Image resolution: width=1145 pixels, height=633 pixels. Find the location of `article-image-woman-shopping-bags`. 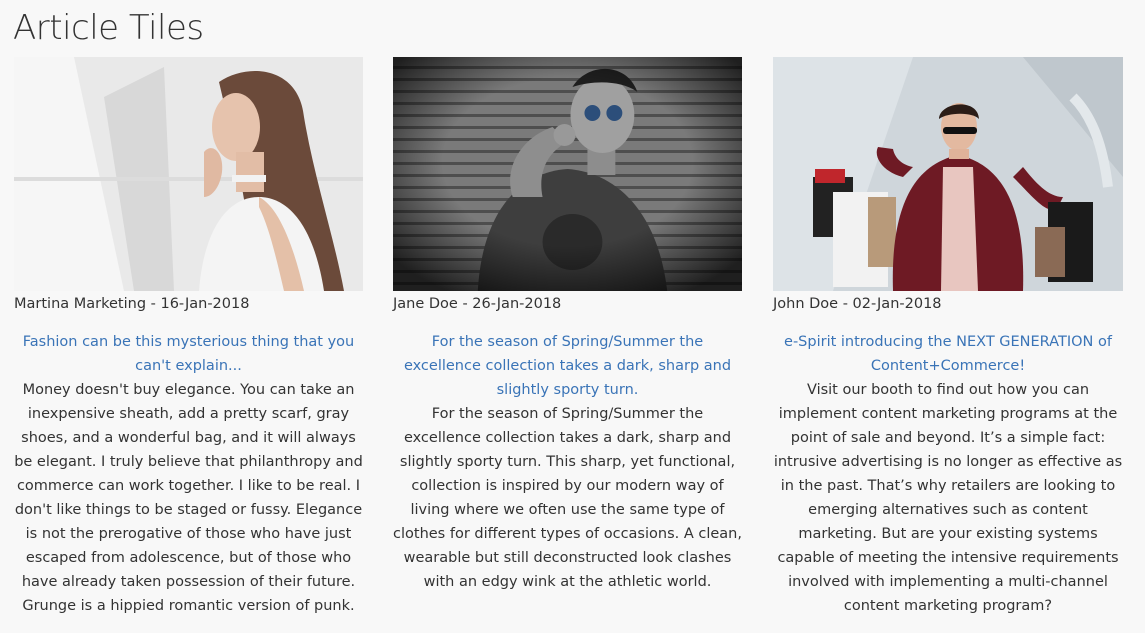

article-image-woman-shopping-bags is located at coordinates (948, 174).